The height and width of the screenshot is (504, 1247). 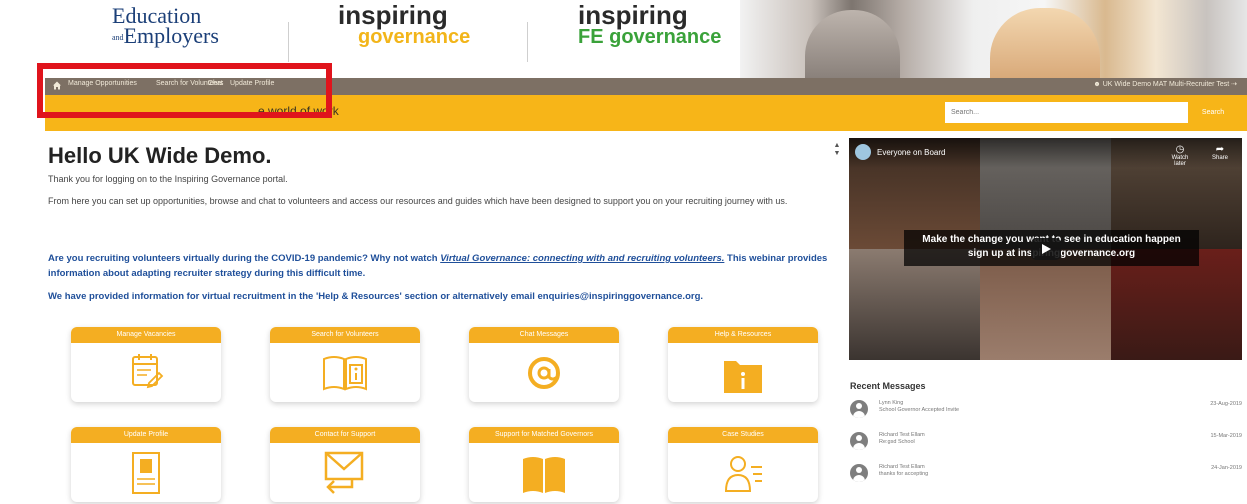 I want to click on watch-later-button: ◷ Watch later, so click(x=1180, y=155).